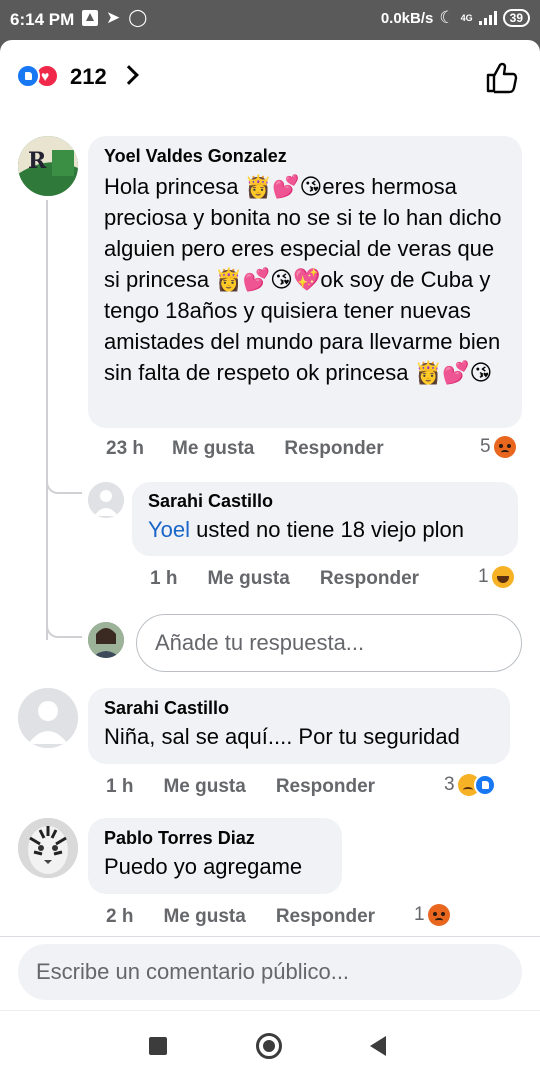 The image size is (540, 1080). I want to click on comment-text: Niña, sal se aquí.... Por tu seguridad, so click(282, 736).